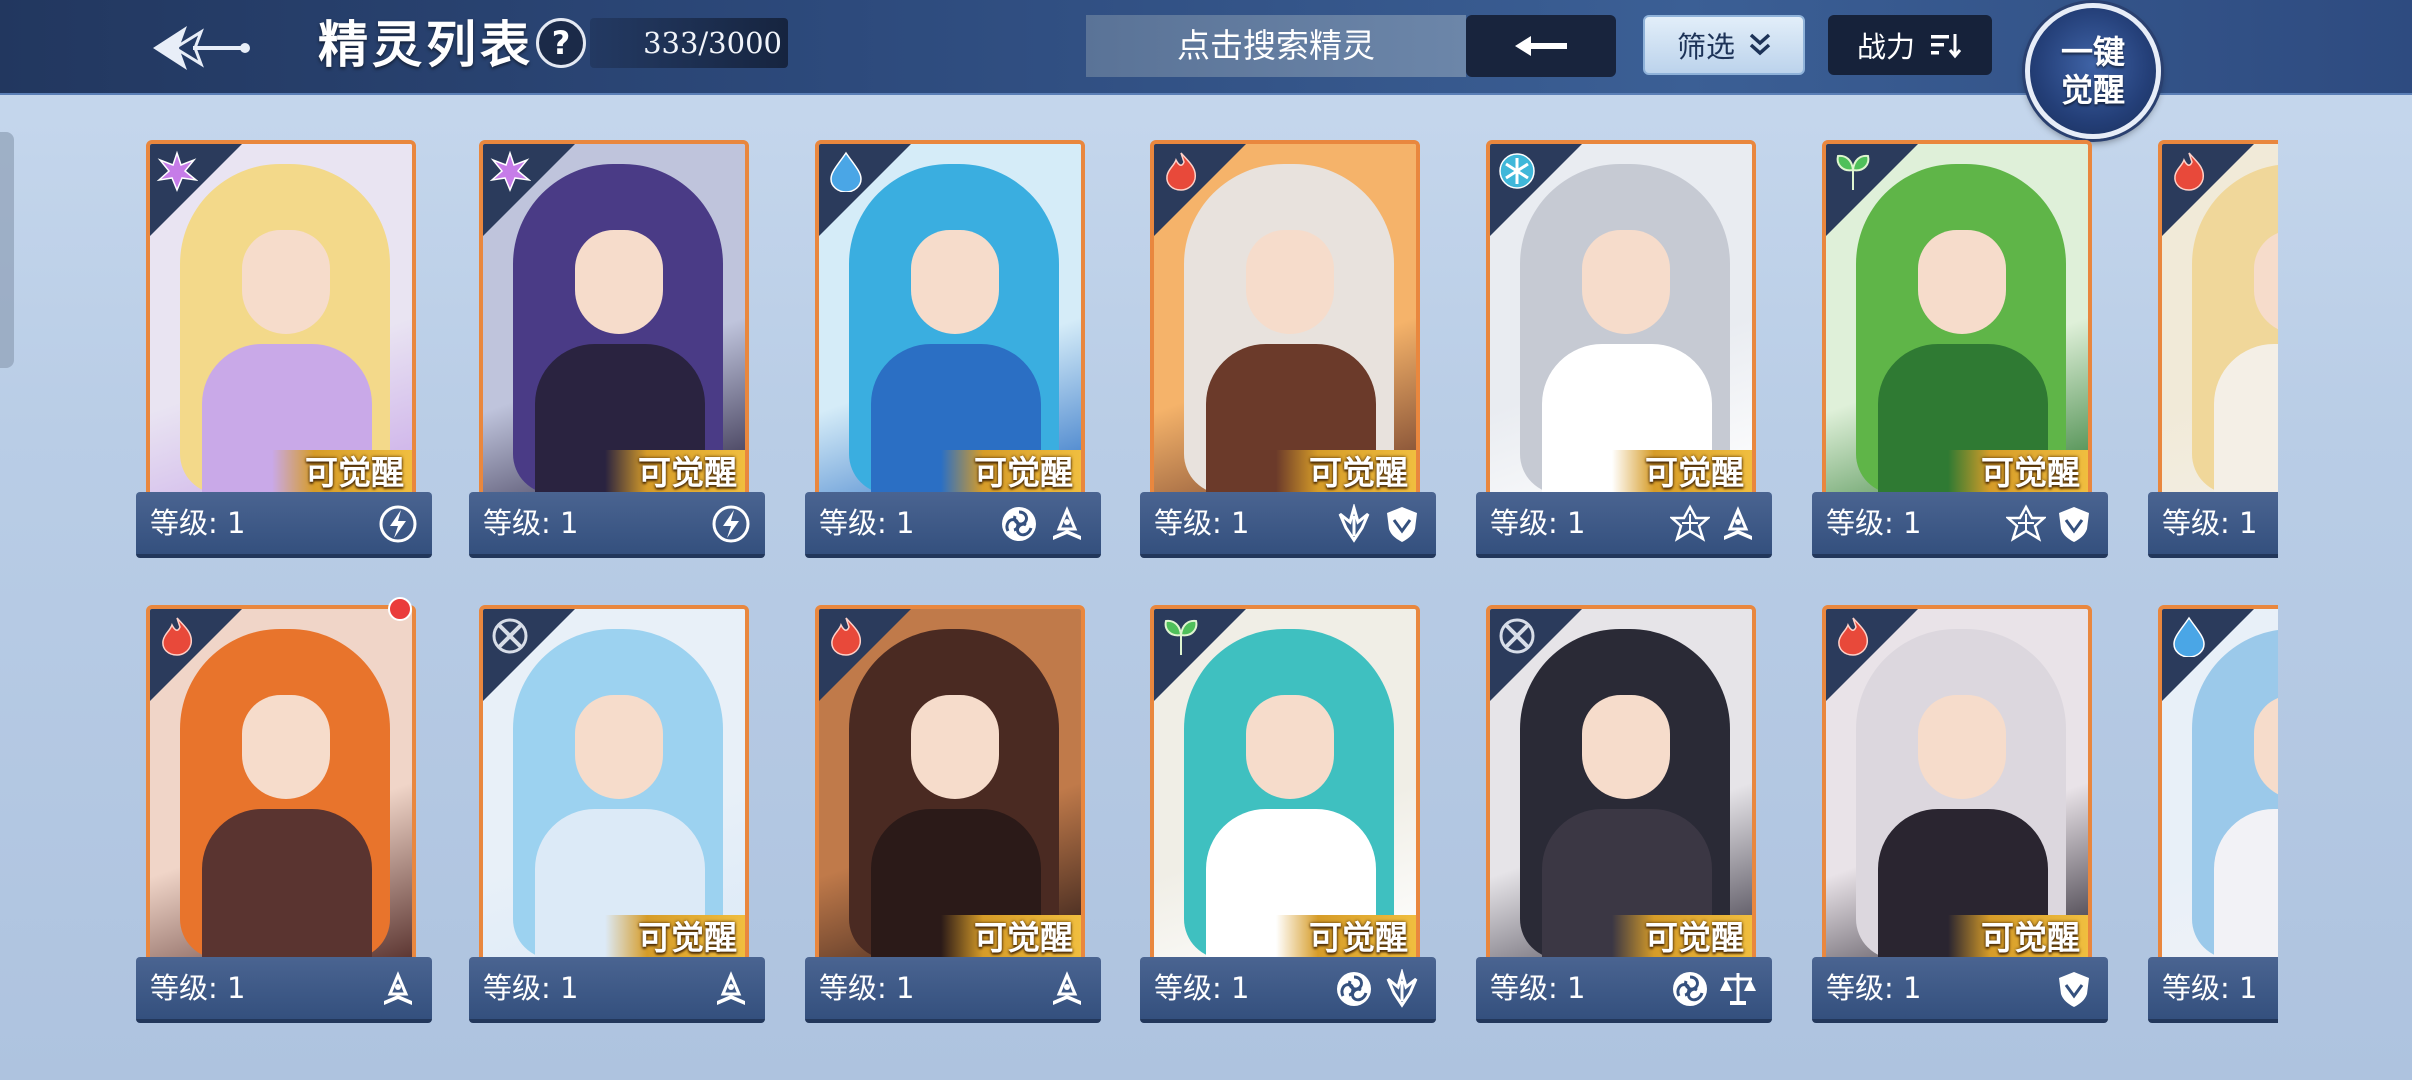  I want to click on notification-dot, so click(400, 609).